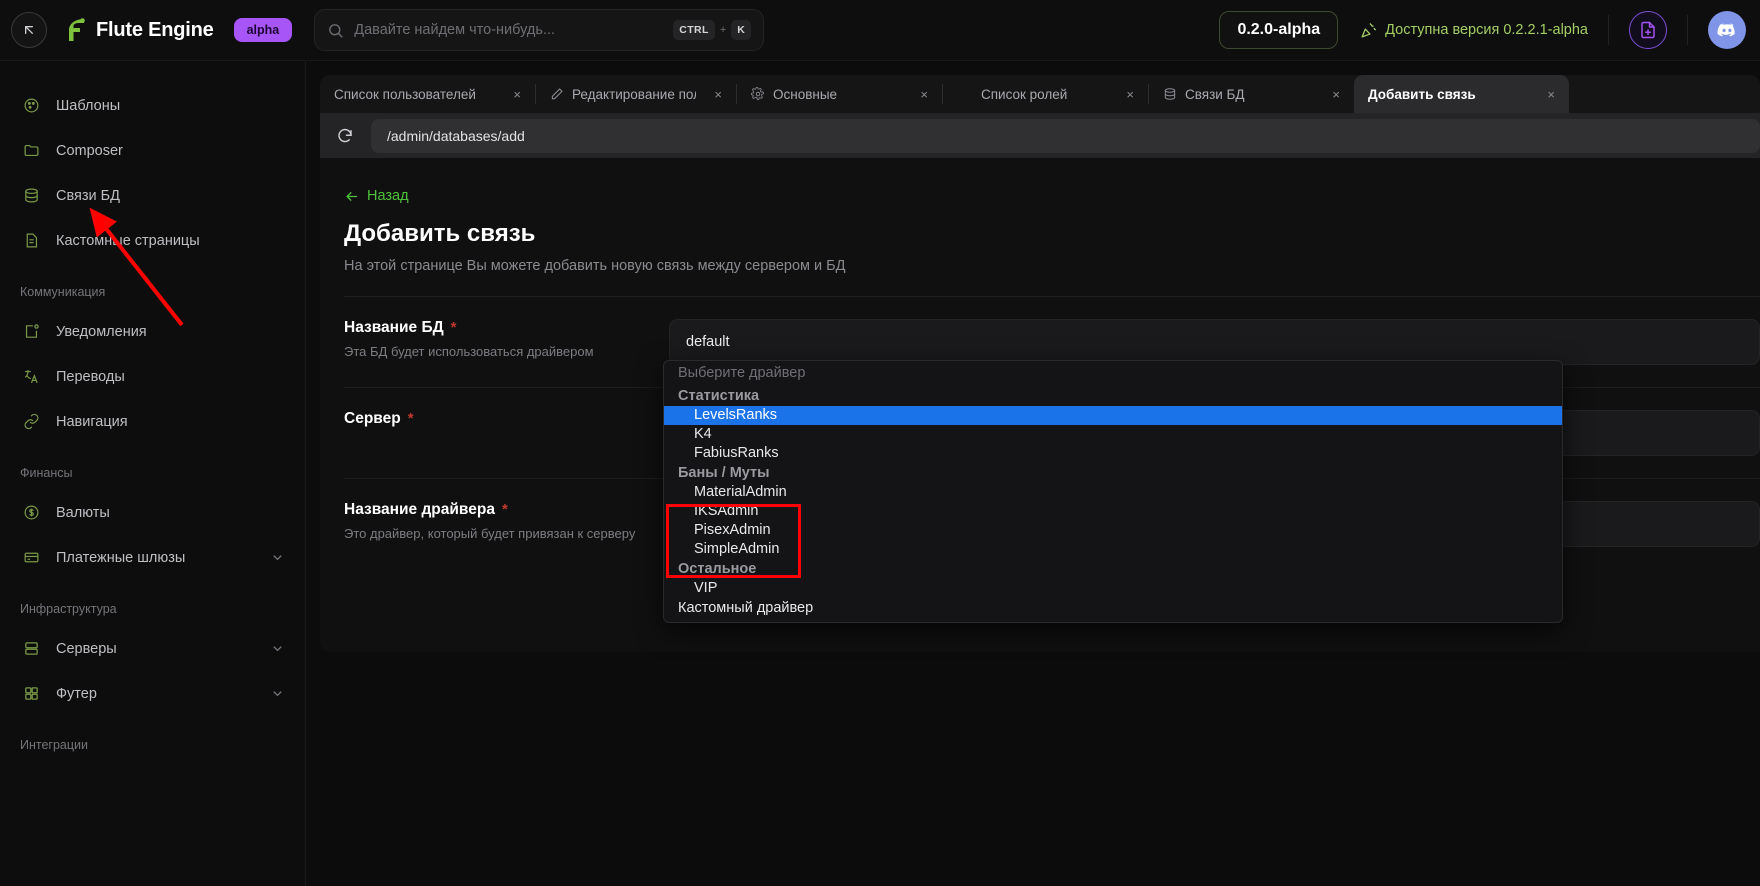 Image resolution: width=1760 pixels, height=886 pixels. What do you see at coordinates (1474, 30) in the screenshot?
I see `update-available-link: Доступна версия 0.2.2.1-alpha` at bounding box center [1474, 30].